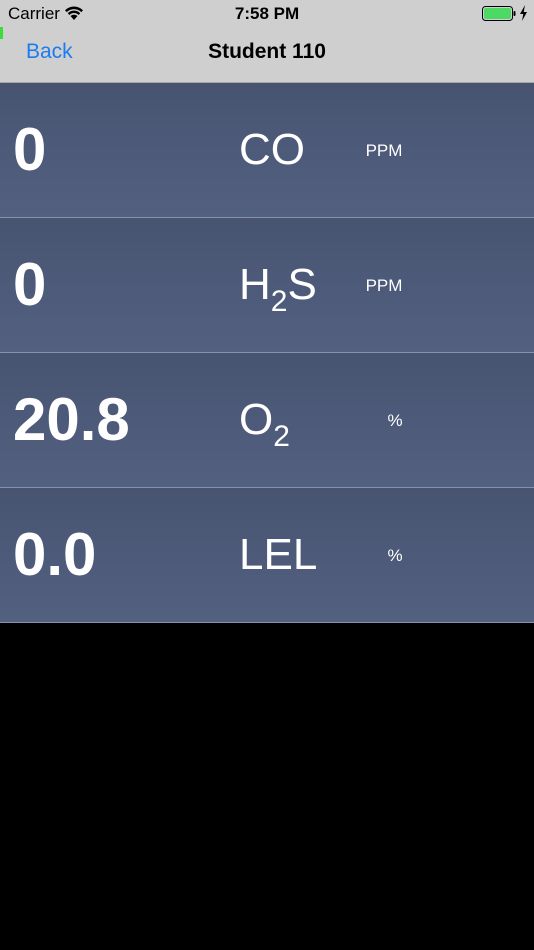  What do you see at coordinates (55, 554) in the screenshot?
I see `reading-value: 0.0` at bounding box center [55, 554].